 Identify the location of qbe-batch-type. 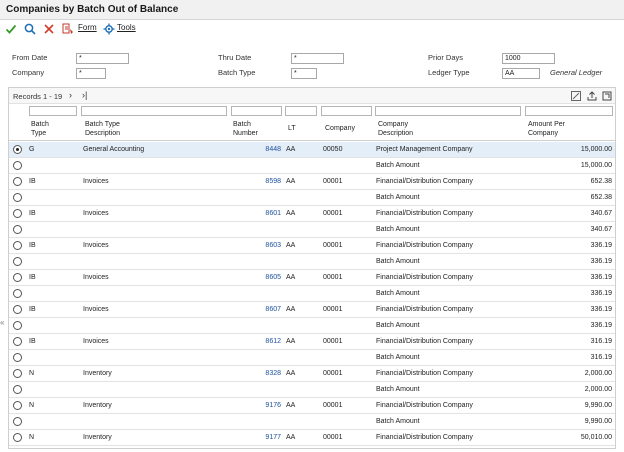
(53, 111).